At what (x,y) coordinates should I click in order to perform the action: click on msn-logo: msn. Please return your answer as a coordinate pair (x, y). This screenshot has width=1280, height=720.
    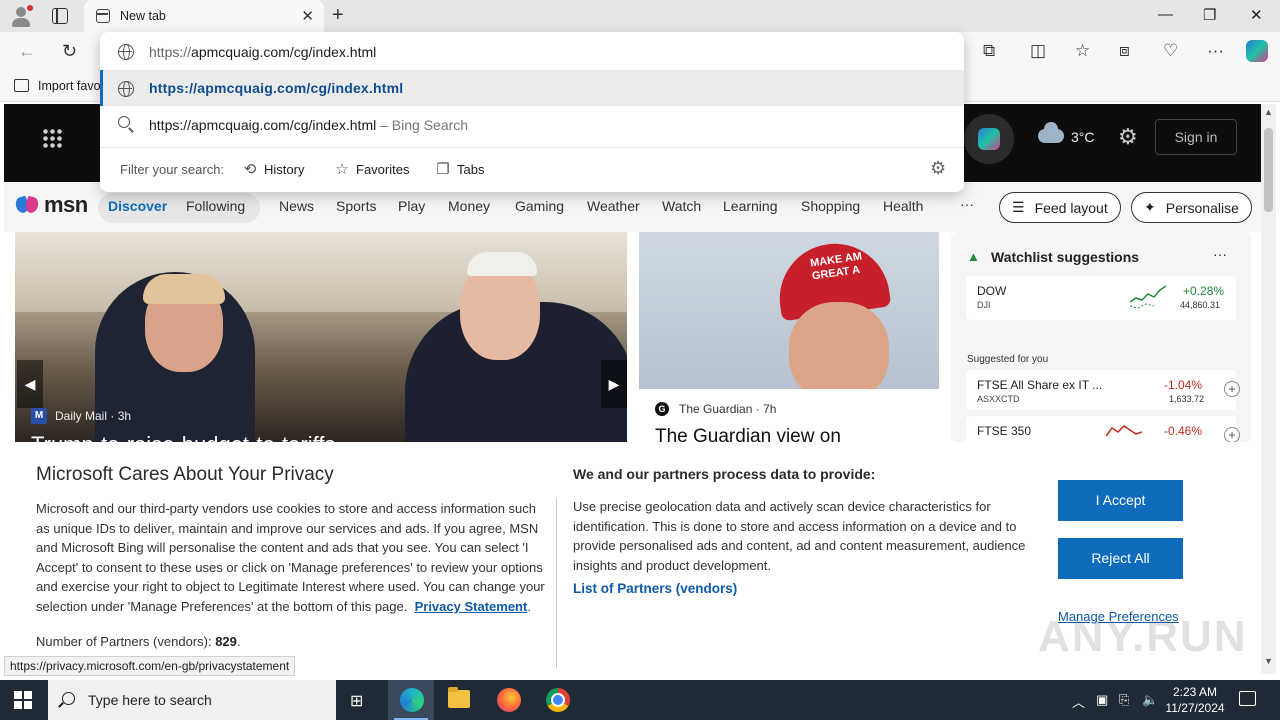
    Looking at the image, I should click on (52, 205).